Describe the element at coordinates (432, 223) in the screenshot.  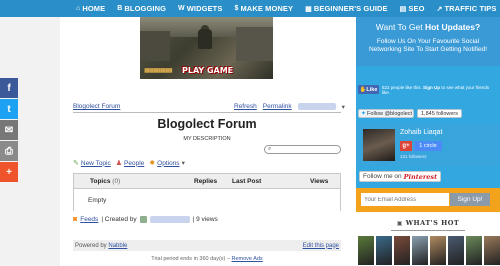
I see `whats-hot-label: WHAT'S HOT` at that location.